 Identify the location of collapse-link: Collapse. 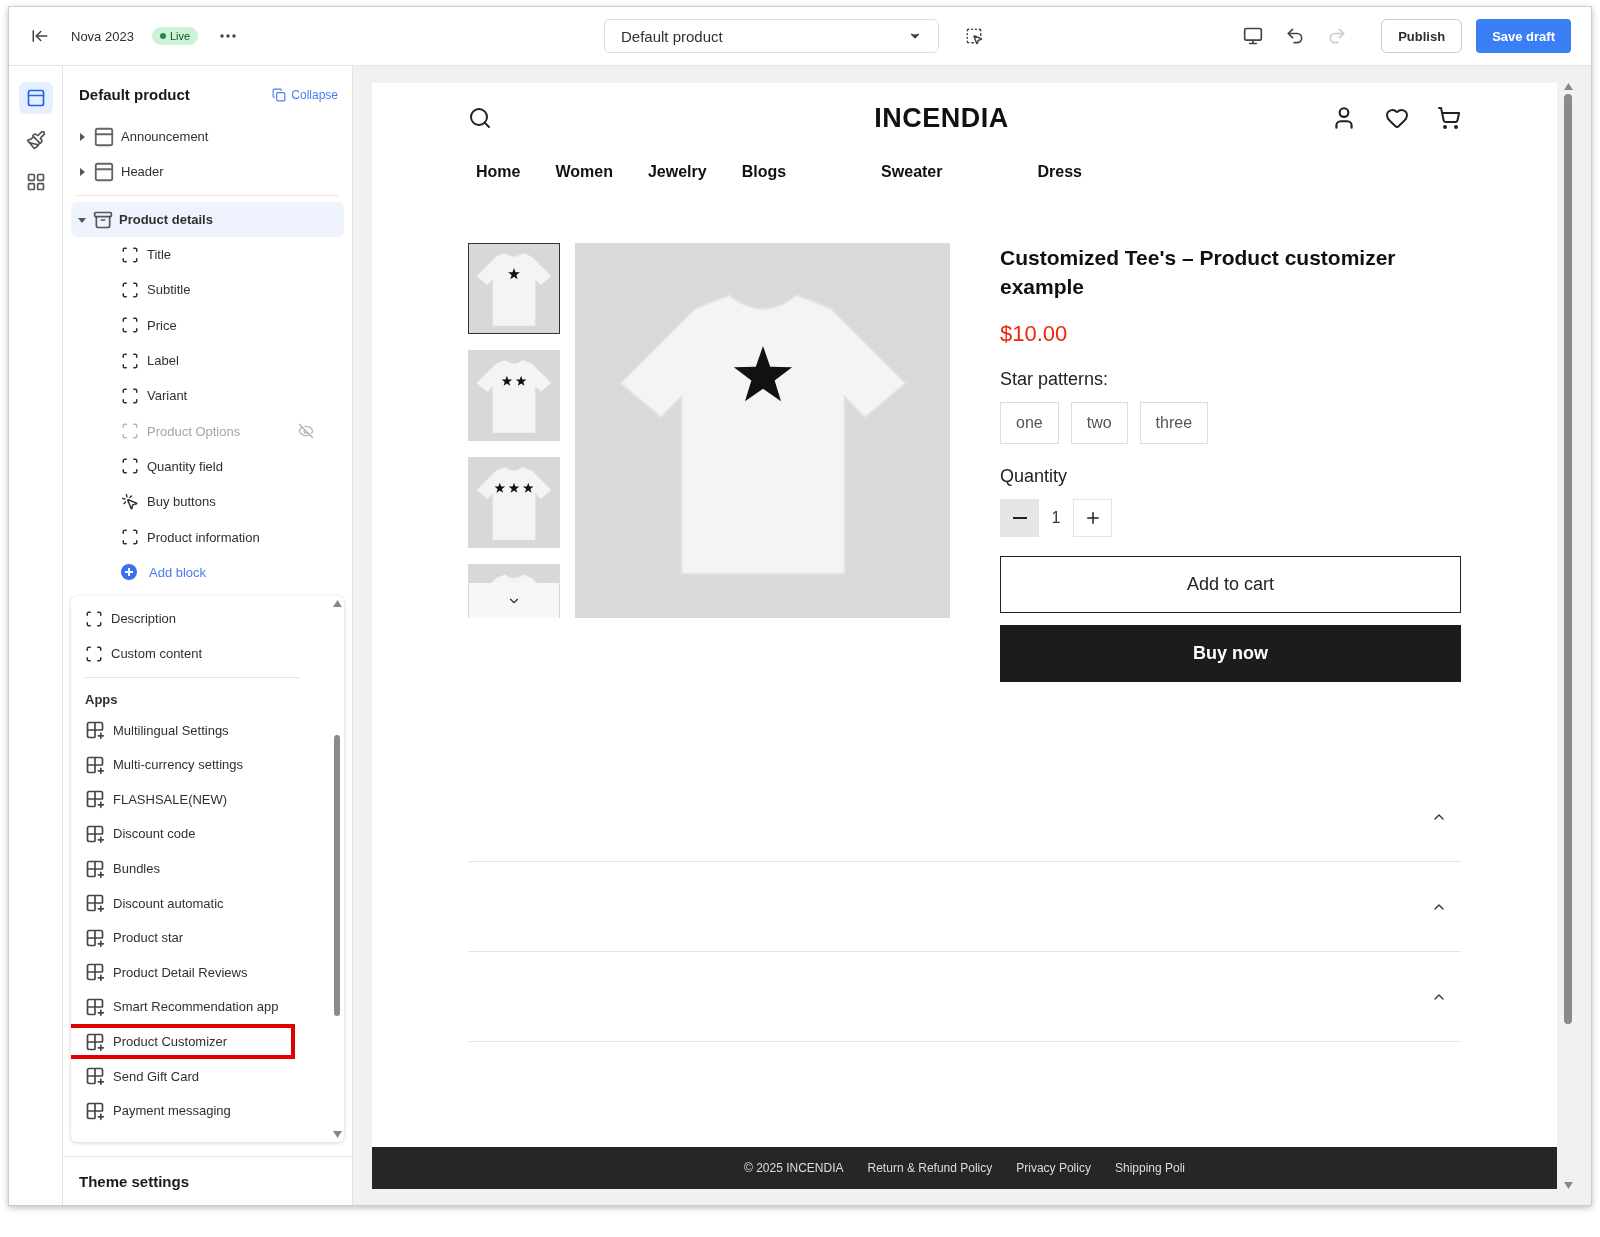
(305, 94).